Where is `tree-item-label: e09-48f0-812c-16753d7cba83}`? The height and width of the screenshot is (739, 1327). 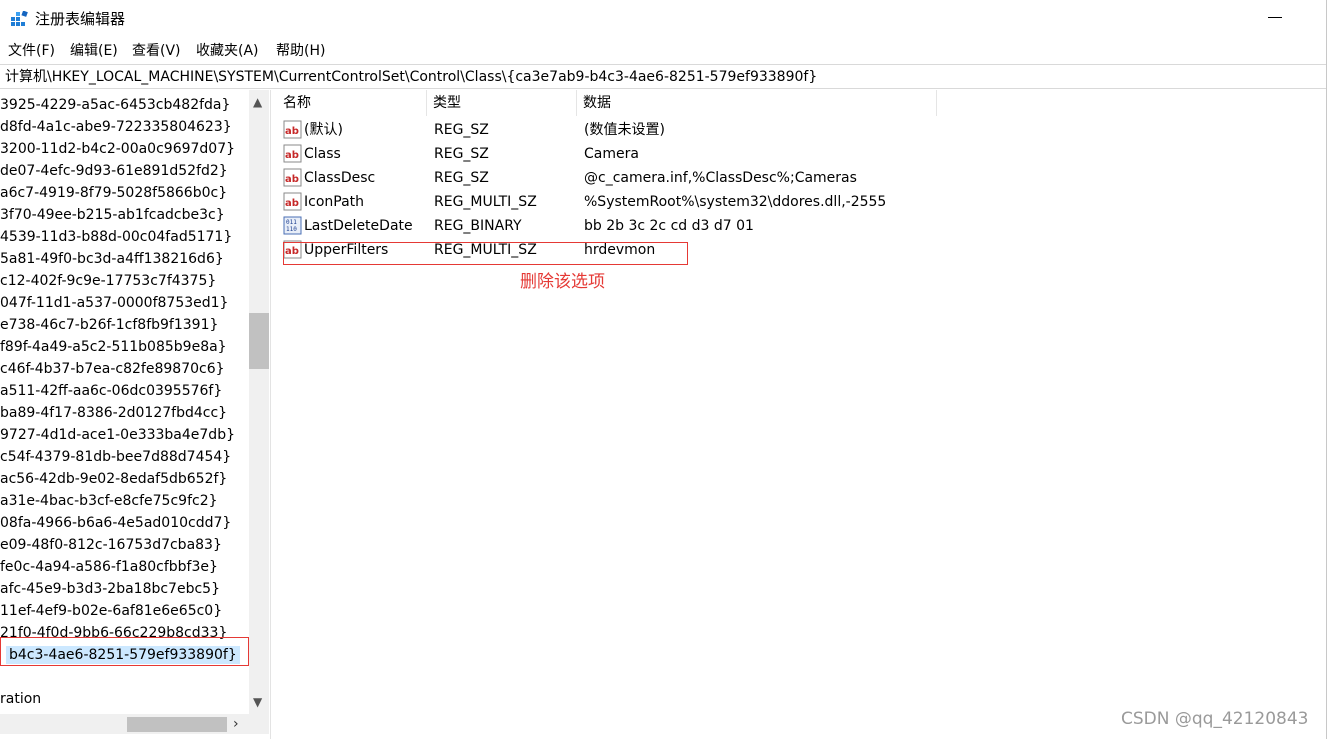 tree-item-label: e09-48f0-812c-16753d7cba83} is located at coordinates (111, 545).